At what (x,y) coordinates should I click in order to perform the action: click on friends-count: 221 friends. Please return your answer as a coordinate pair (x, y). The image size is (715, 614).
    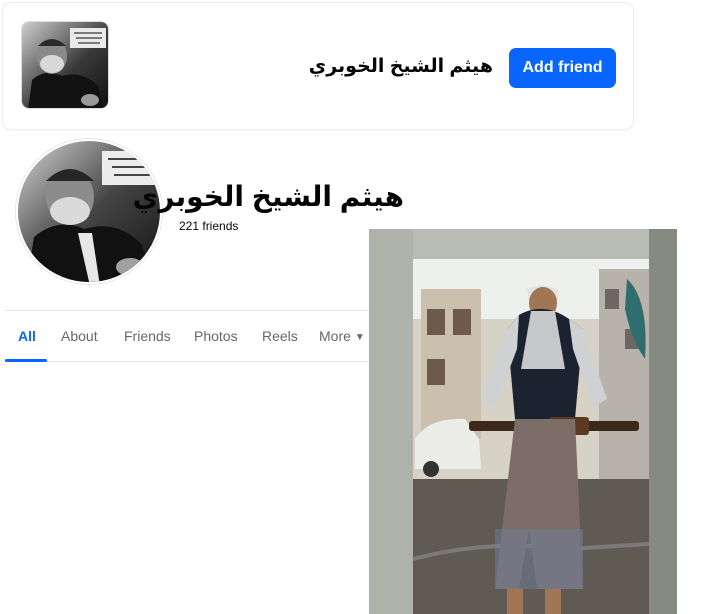
    Looking at the image, I should click on (208, 226).